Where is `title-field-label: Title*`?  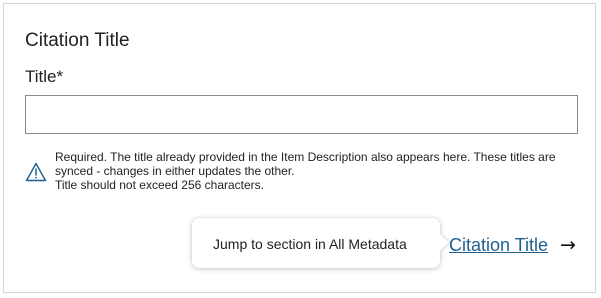
title-field-label: Title* is located at coordinates (44, 76).